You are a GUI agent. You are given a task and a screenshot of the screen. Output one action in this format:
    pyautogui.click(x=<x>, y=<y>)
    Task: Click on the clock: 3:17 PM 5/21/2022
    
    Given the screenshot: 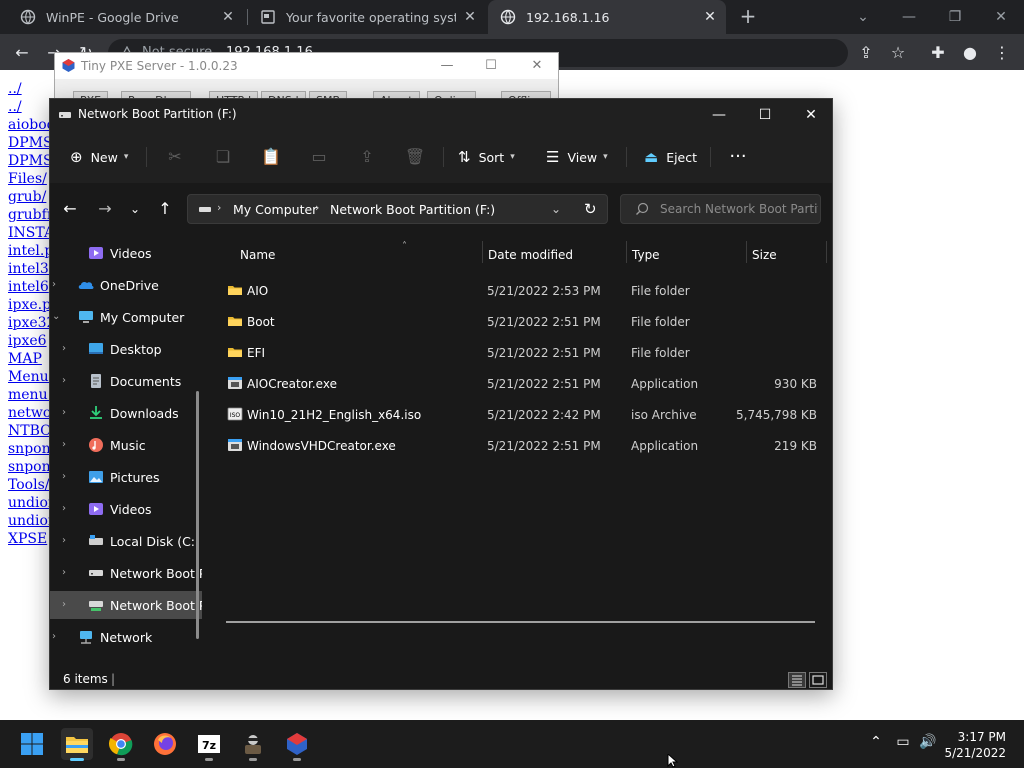 What is the action you would take?
    pyautogui.click(x=975, y=745)
    